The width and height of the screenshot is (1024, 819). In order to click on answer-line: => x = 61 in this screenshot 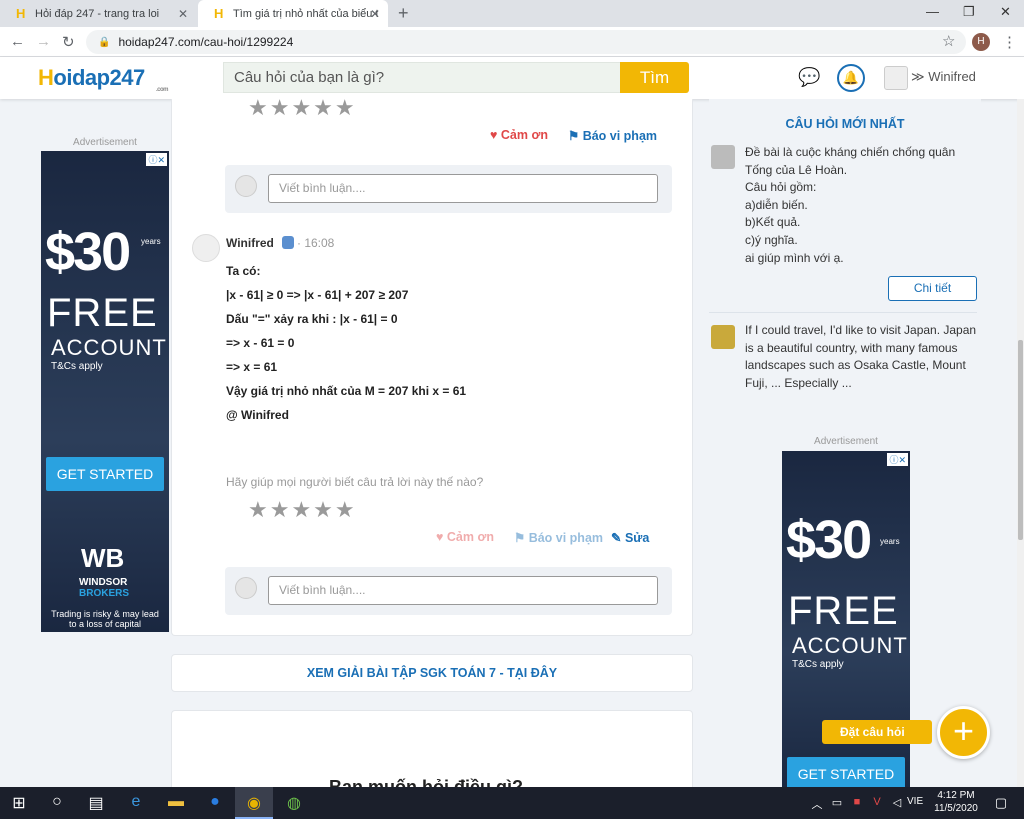, I will do `click(252, 367)`.